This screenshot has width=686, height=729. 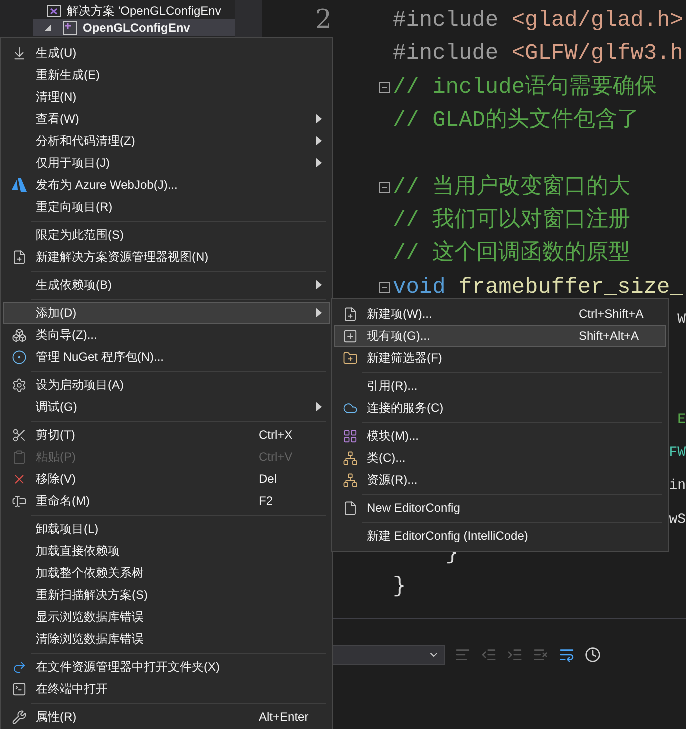 What do you see at coordinates (166, 235) in the screenshot?
I see `menu-item: 限定为此范围(S)` at bounding box center [166, 235].